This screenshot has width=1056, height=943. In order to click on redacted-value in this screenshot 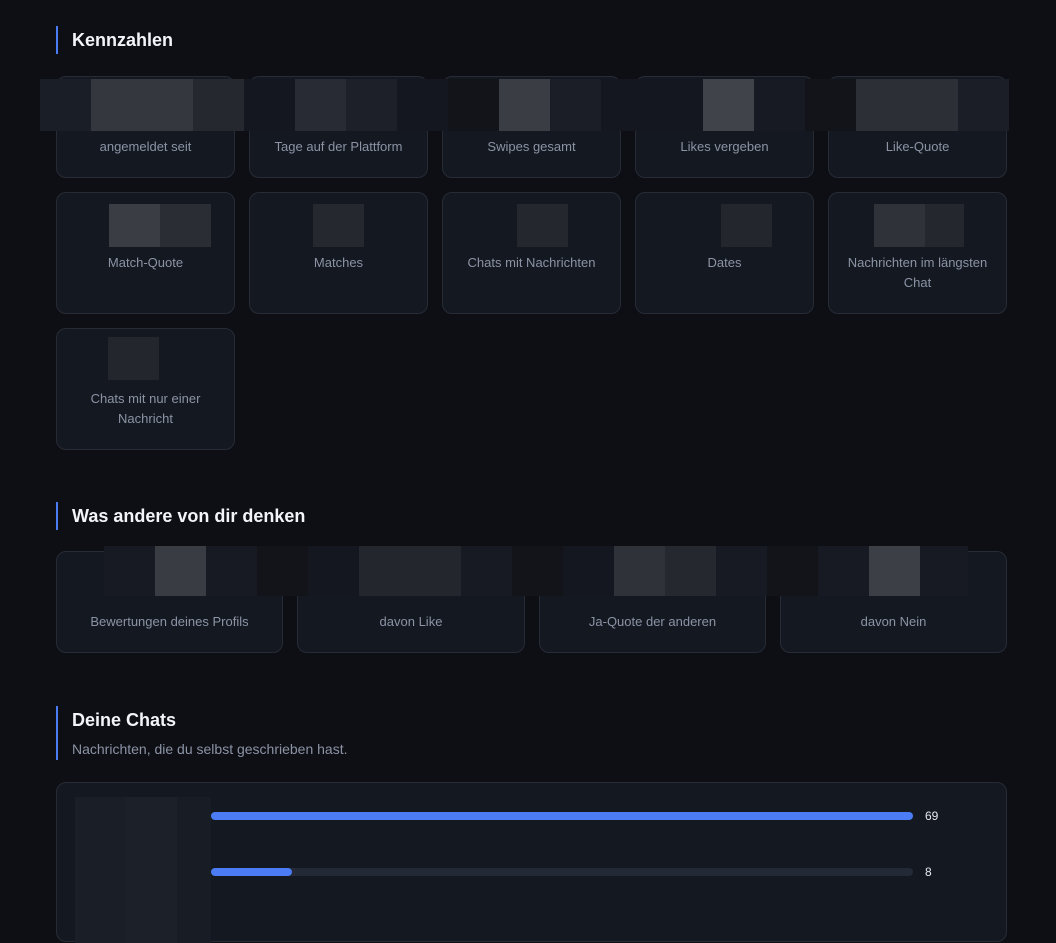, I will do `click(133, 358)`.